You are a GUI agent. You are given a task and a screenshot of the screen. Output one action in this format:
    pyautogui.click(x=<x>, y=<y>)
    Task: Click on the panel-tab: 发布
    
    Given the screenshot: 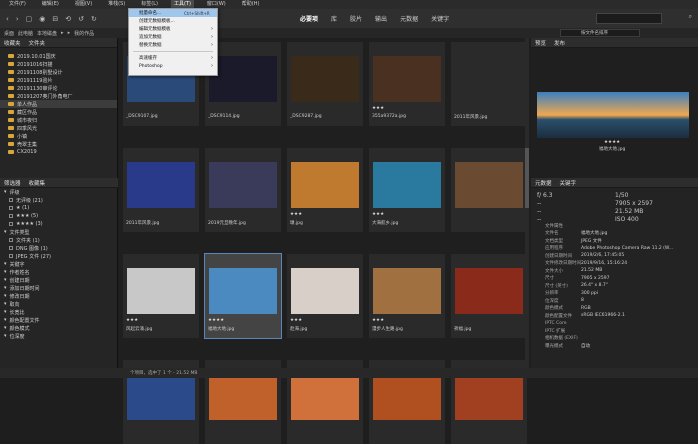 What is the action you would take?
    pyautogui.click(x=559, y=43)
    